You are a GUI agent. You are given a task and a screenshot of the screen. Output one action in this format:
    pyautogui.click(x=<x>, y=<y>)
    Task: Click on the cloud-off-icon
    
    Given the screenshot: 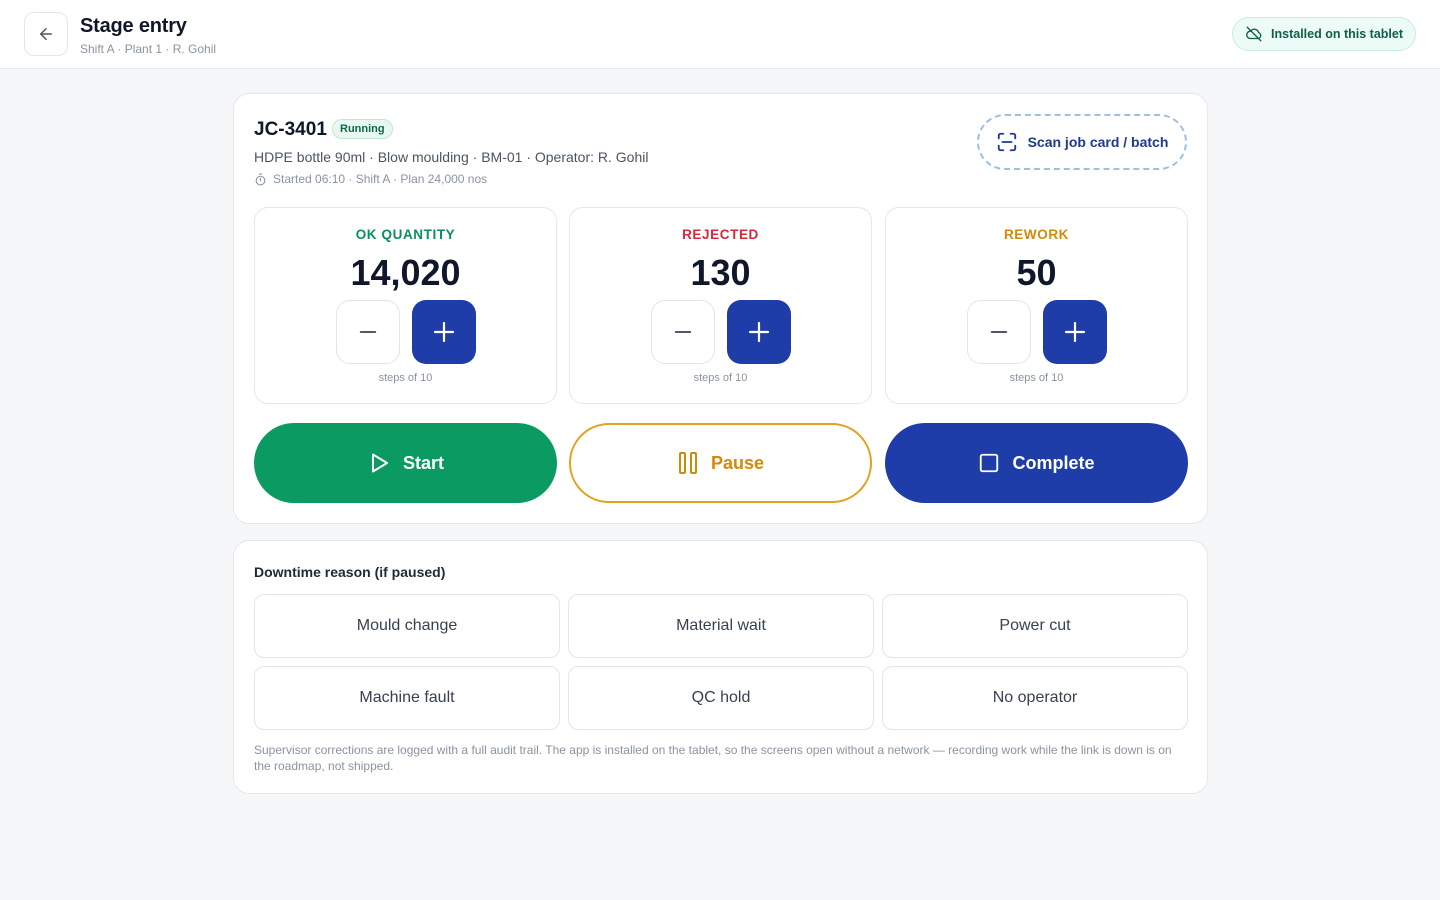 What is the action you would take?
    pyautogui.click(x=1254, y=34)
    